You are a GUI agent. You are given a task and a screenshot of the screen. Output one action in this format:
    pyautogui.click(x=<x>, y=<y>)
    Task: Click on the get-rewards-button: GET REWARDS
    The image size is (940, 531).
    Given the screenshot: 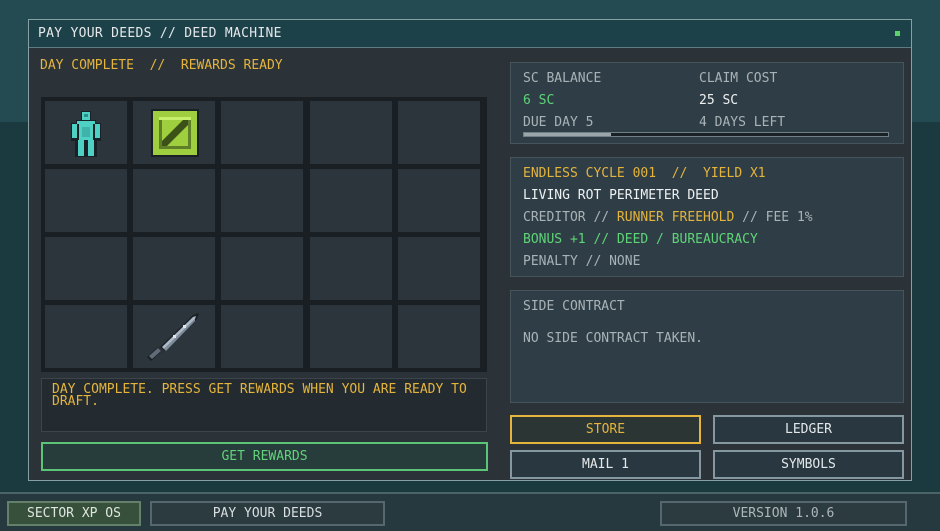 What is the action you would take?
    pyautogui.click(x=264, y=456)
    